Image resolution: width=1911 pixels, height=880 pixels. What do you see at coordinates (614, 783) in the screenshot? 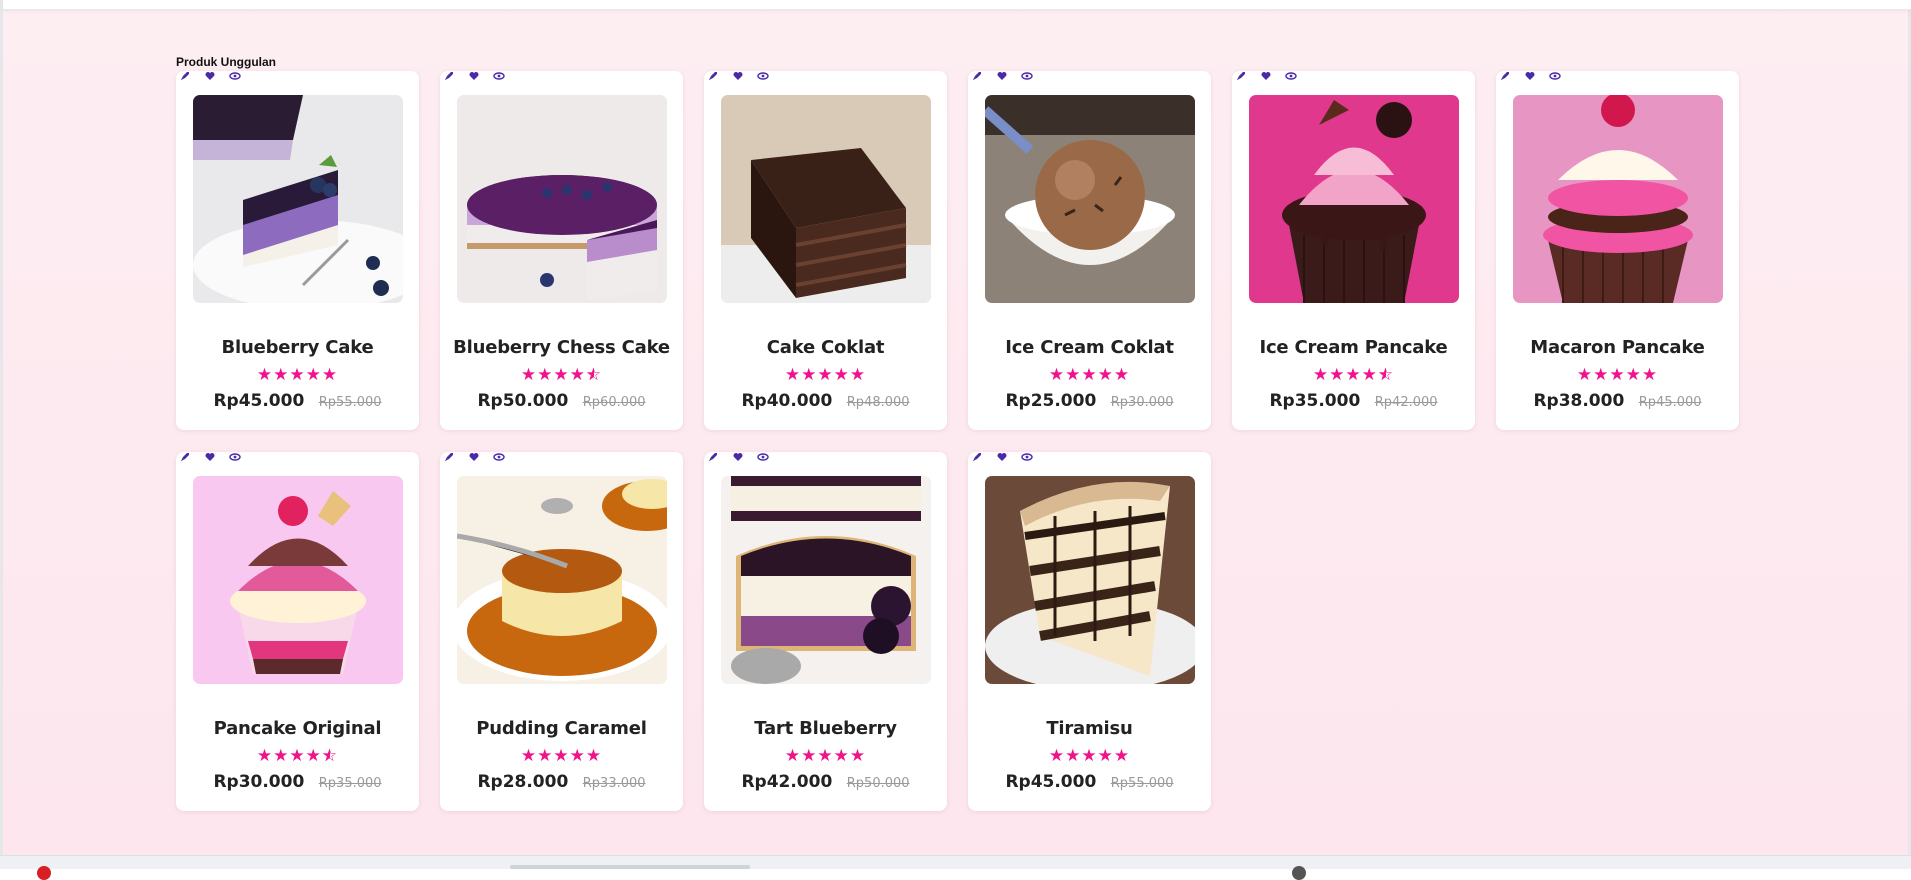
I see `old-price: Rp33.000` at bounding box center [614, 783].